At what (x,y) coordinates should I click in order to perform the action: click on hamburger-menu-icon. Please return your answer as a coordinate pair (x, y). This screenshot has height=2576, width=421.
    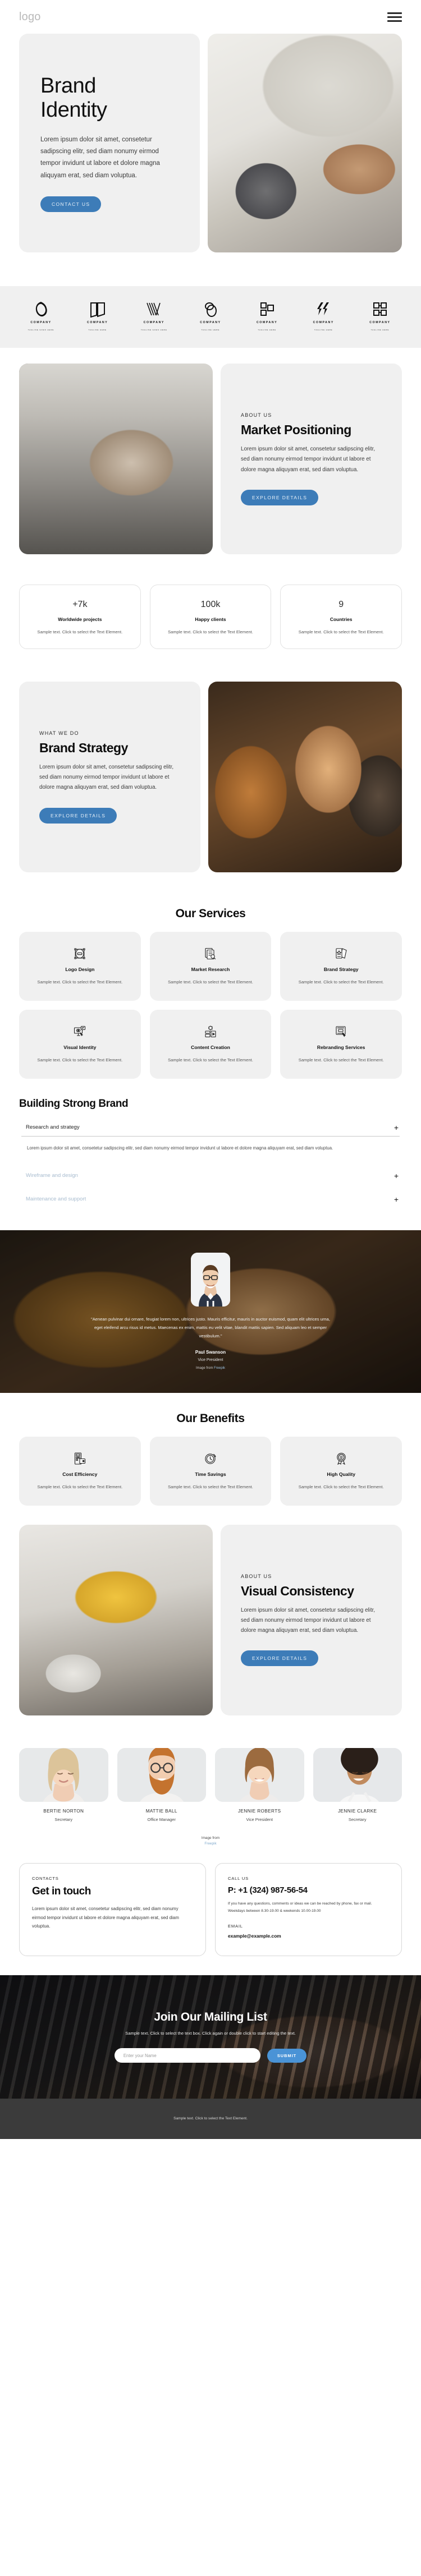
    Looking at the image, I should click on (394, 17).